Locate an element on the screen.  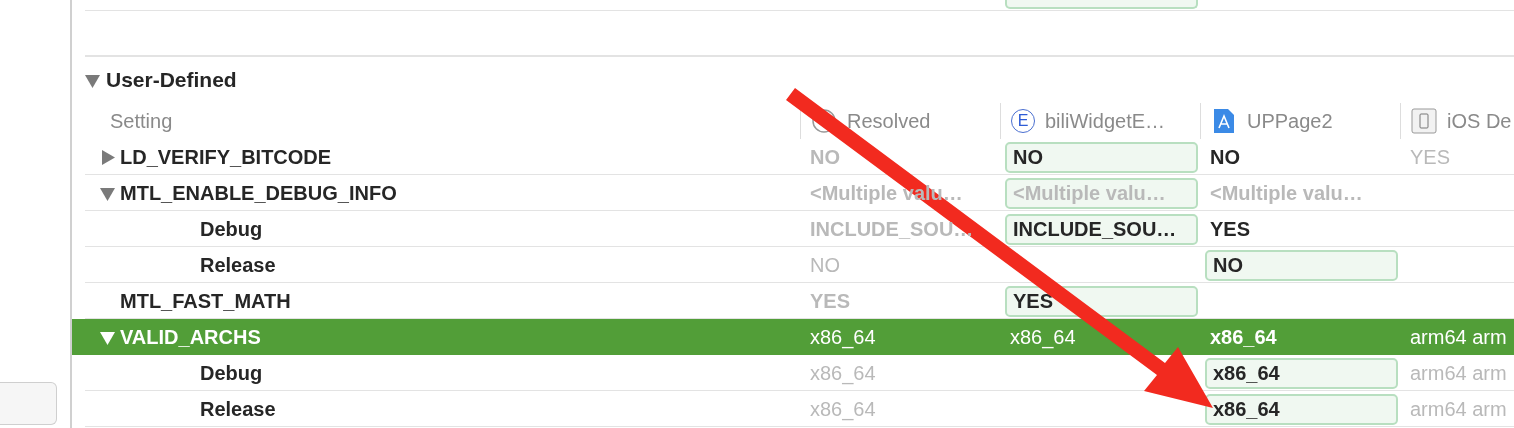
setting-name: LD_VERIFY_BITCODE is located at coordinates (226, 157).